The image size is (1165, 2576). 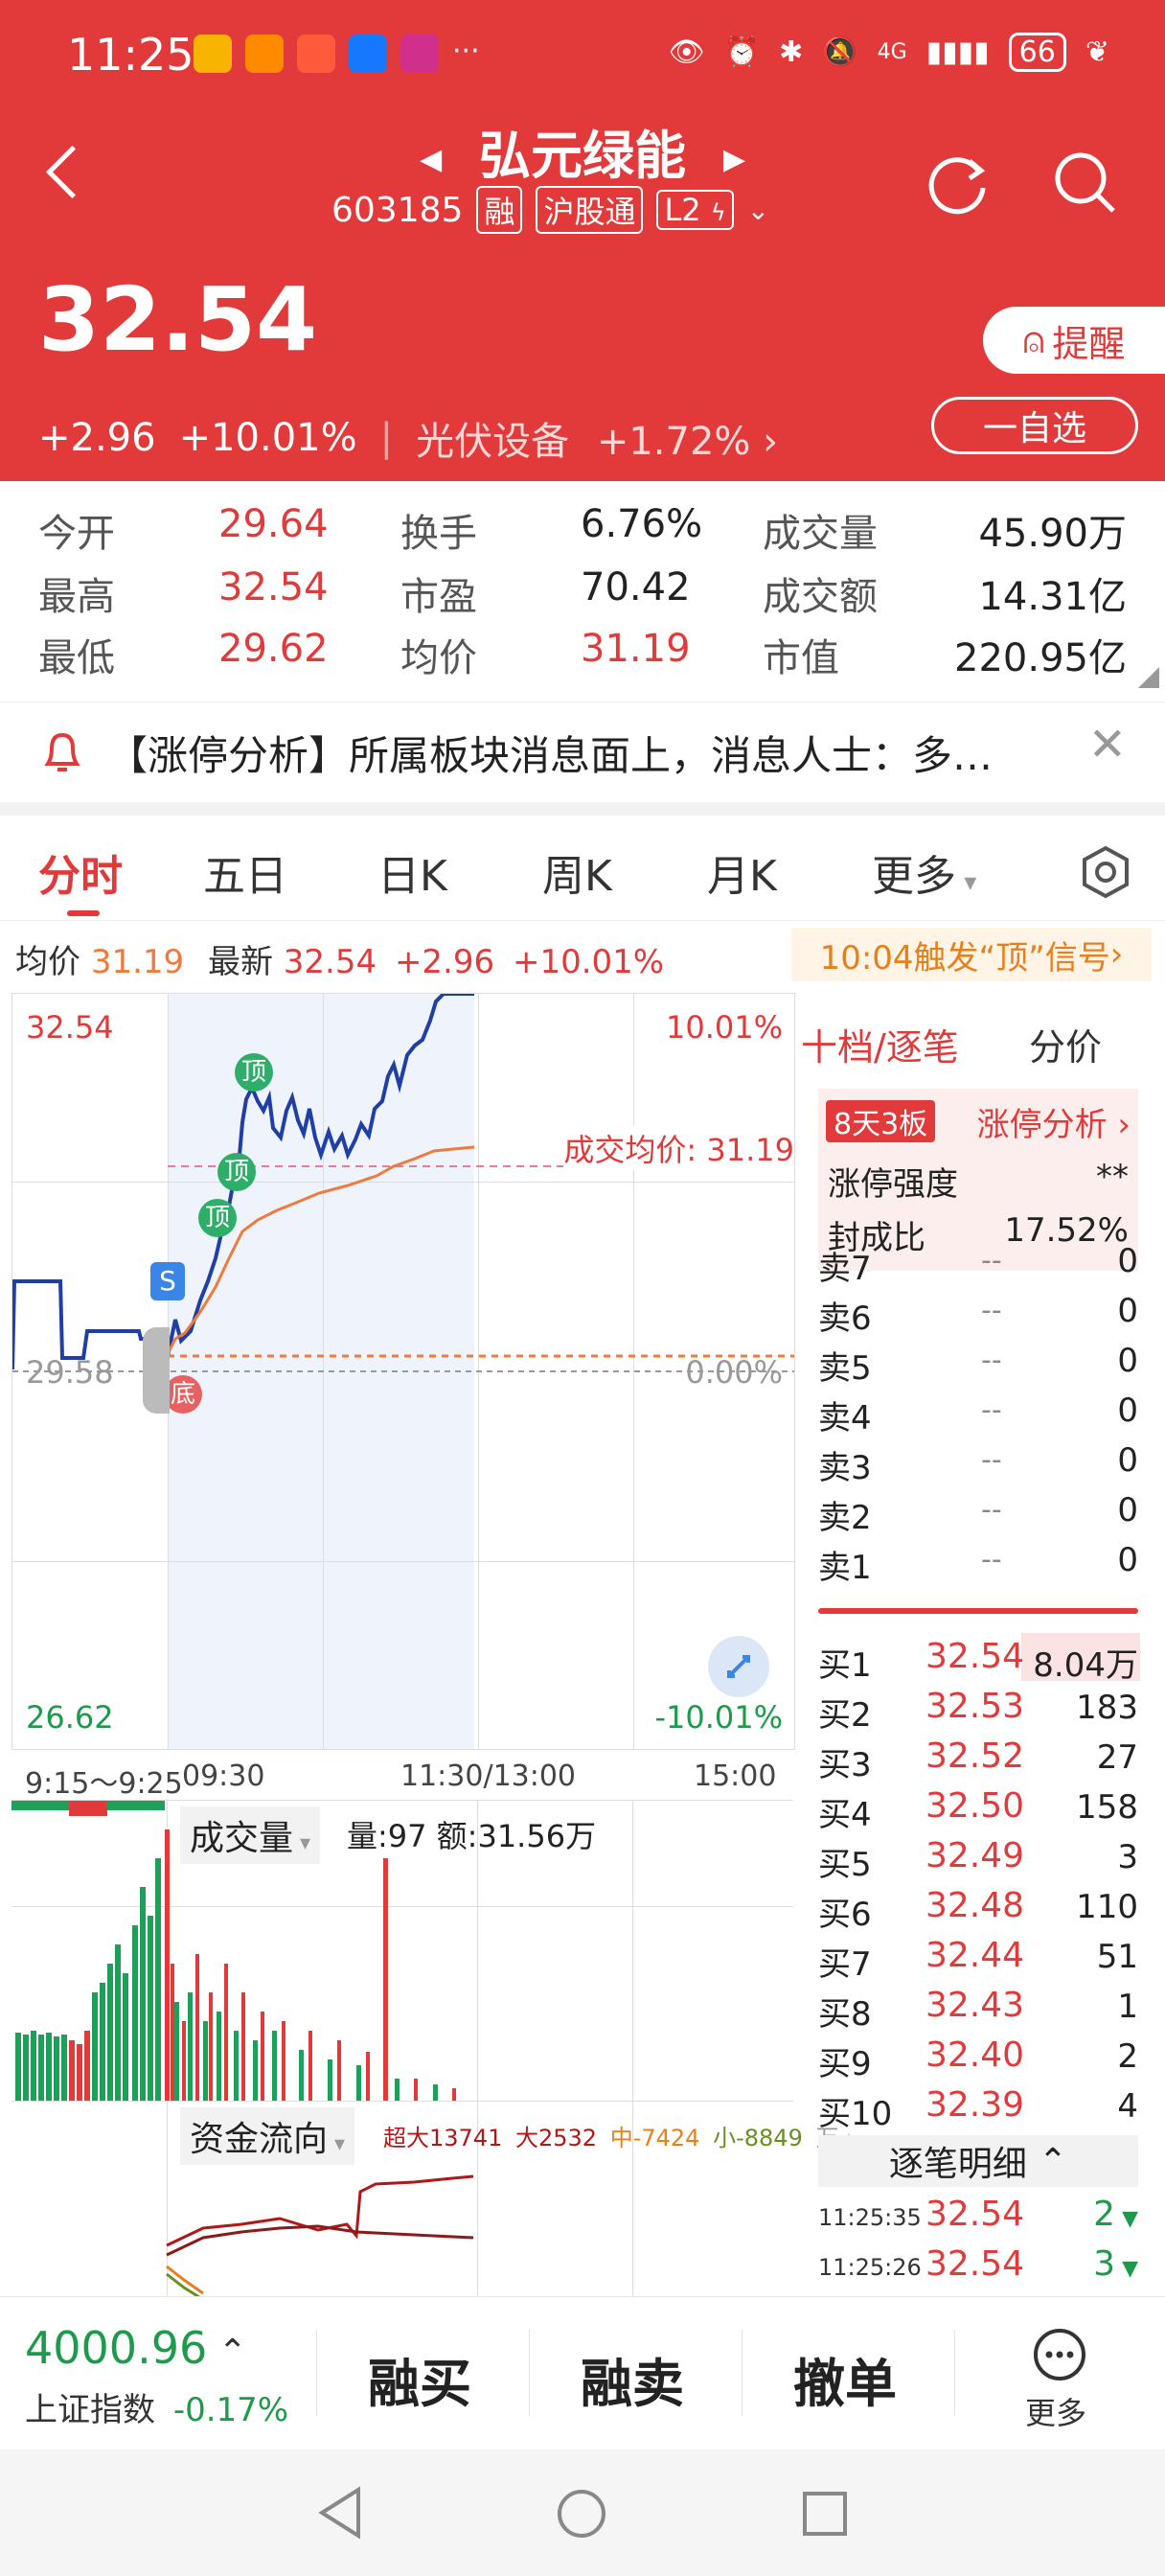 What do you see at coordinates (738, 1667) in the screenshot?
I see `fullscreen-button` at bounding box center [738, 1667].